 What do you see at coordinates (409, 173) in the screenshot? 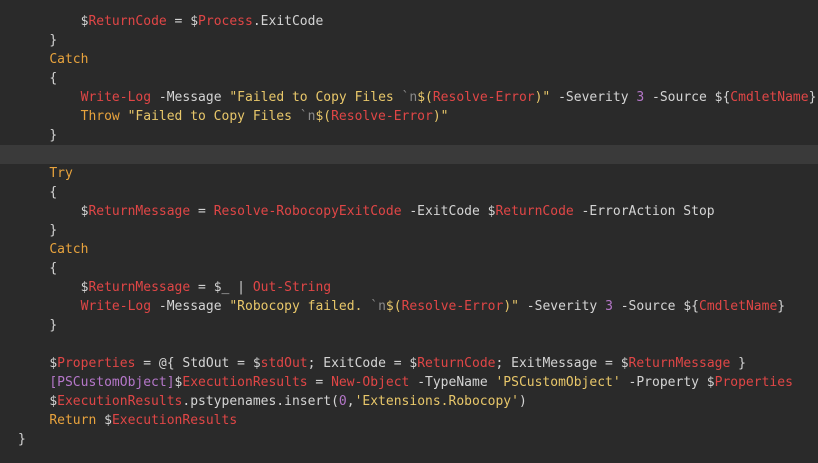
I see `code-line: Try` at bounding box center [409, 173].